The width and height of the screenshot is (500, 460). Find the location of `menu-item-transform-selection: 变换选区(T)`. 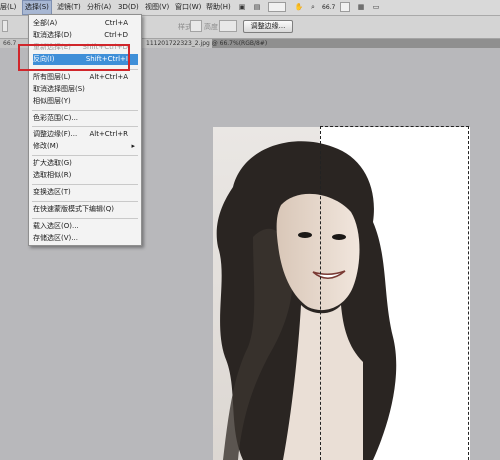

menu-item-transform-selection: 变换选区(T) is located at coordinates (85, 192).